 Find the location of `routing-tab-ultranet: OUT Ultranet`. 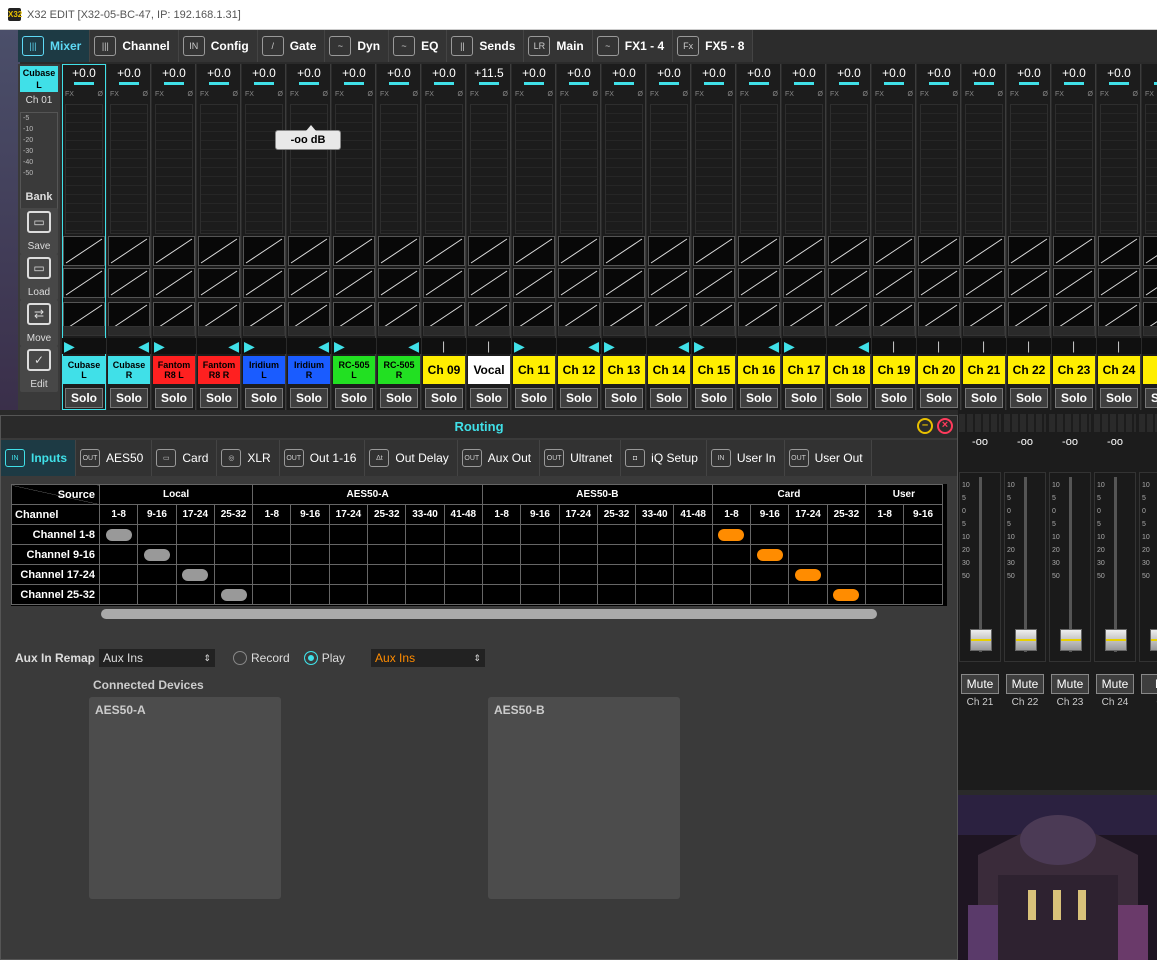

routing-tab-ultranet: OUT Ultranet is located at coordinates (581, 458).